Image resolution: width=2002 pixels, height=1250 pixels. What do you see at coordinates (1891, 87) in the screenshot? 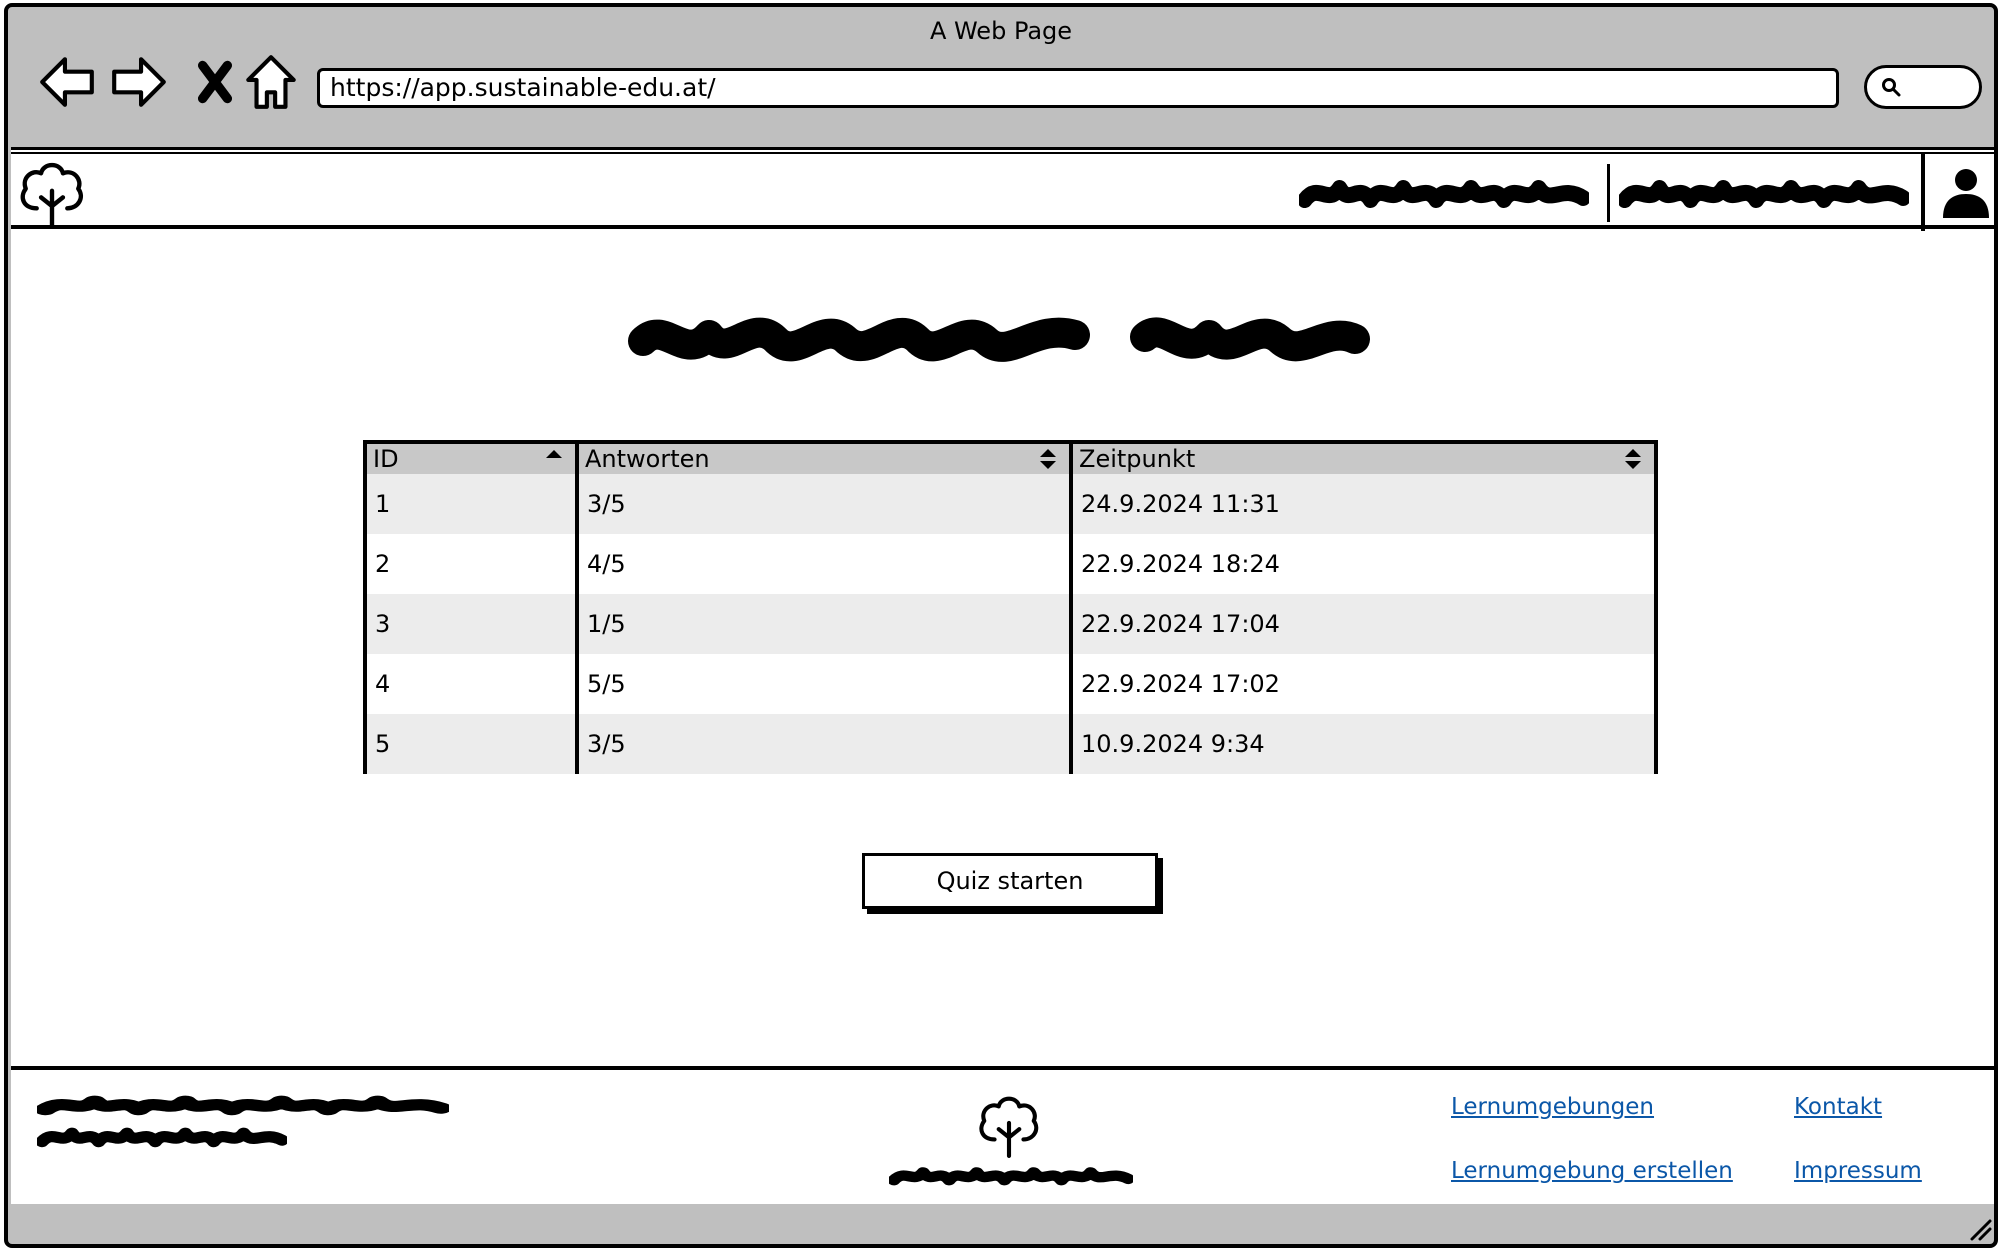
I see `search-icon` at bounding box center [1891, 87].